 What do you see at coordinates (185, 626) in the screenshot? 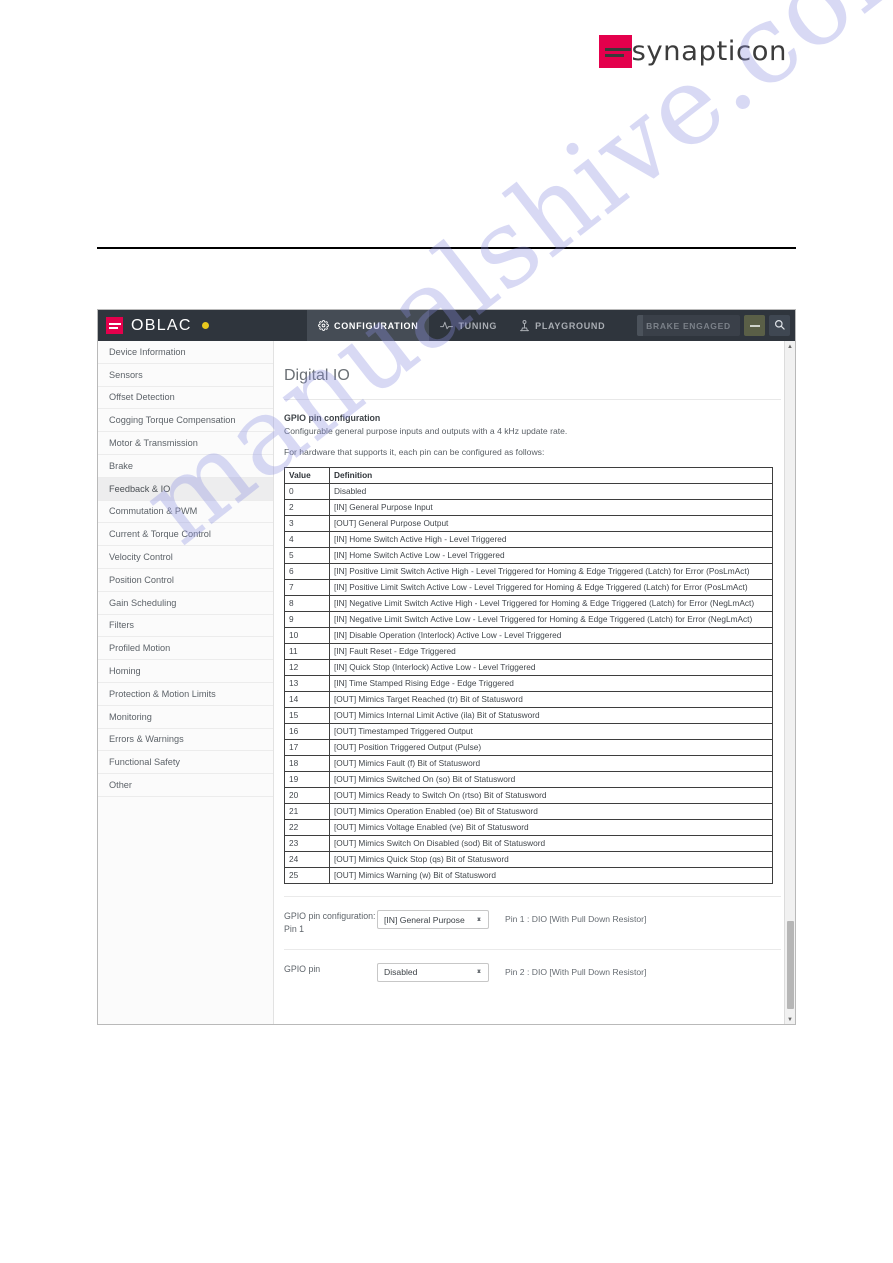
I see `sidebar-item-filters: Filters` at bounding box center [185, 626].